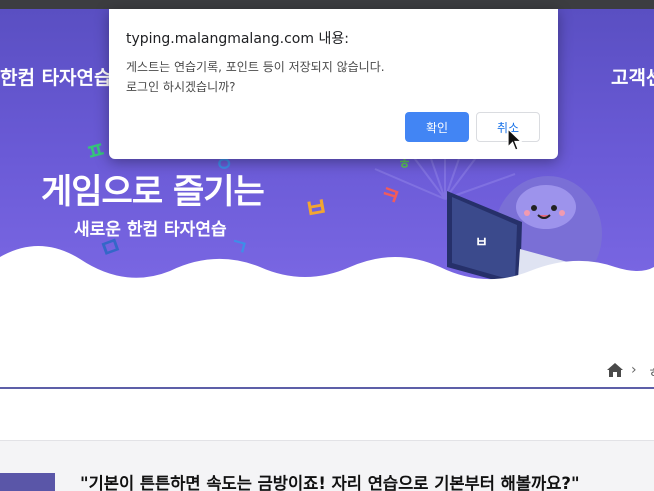  I want to click on chevron-right-icon: ›, so click(634, 370).